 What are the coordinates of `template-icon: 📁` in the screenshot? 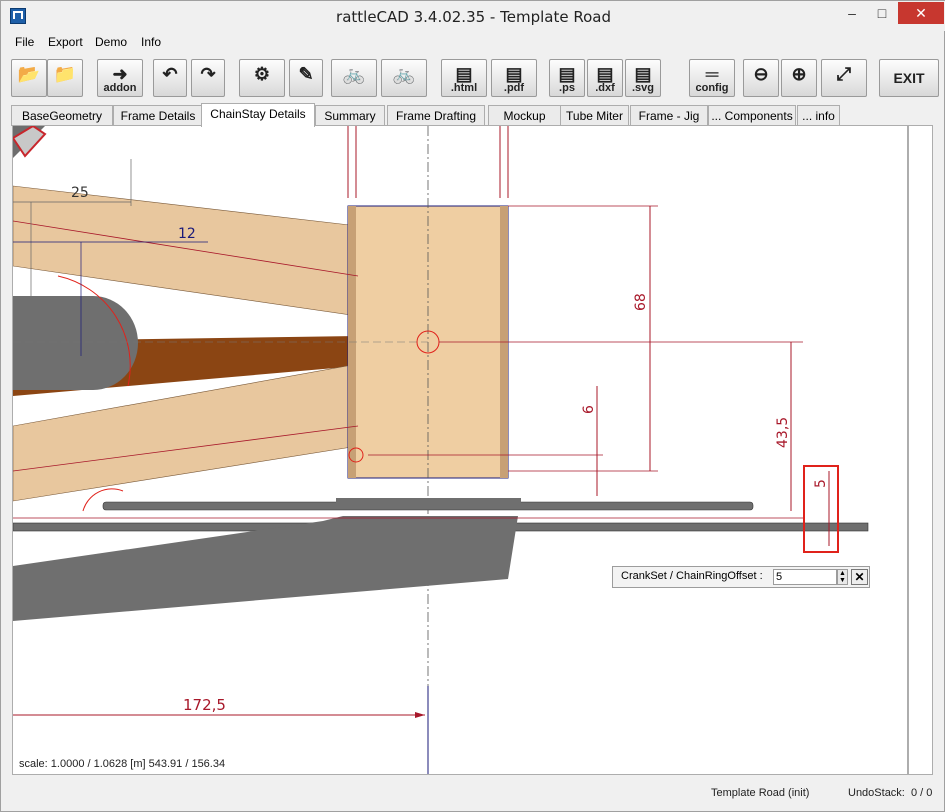 It's located at (65, 74).